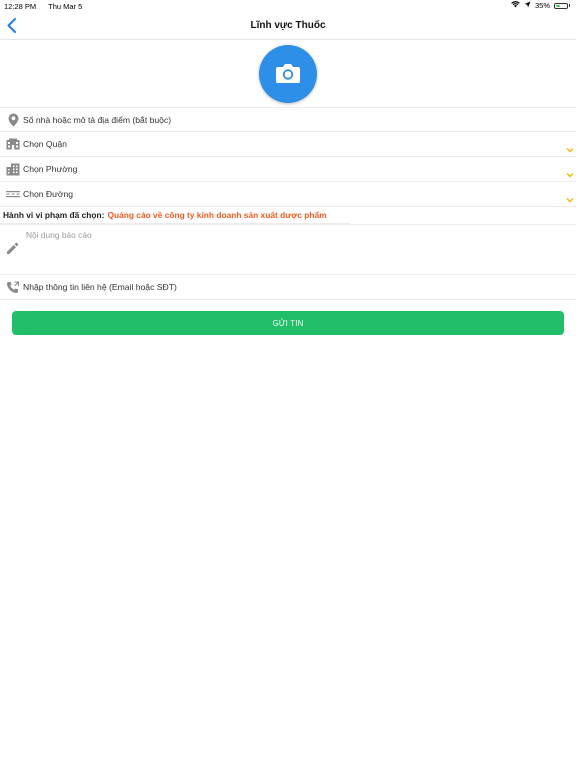 This screenshot has width=576, height=768. What do you see at coordinates (561, 5) in the screenshot?
I see `battery-icon` at bounding box center [561, 5].